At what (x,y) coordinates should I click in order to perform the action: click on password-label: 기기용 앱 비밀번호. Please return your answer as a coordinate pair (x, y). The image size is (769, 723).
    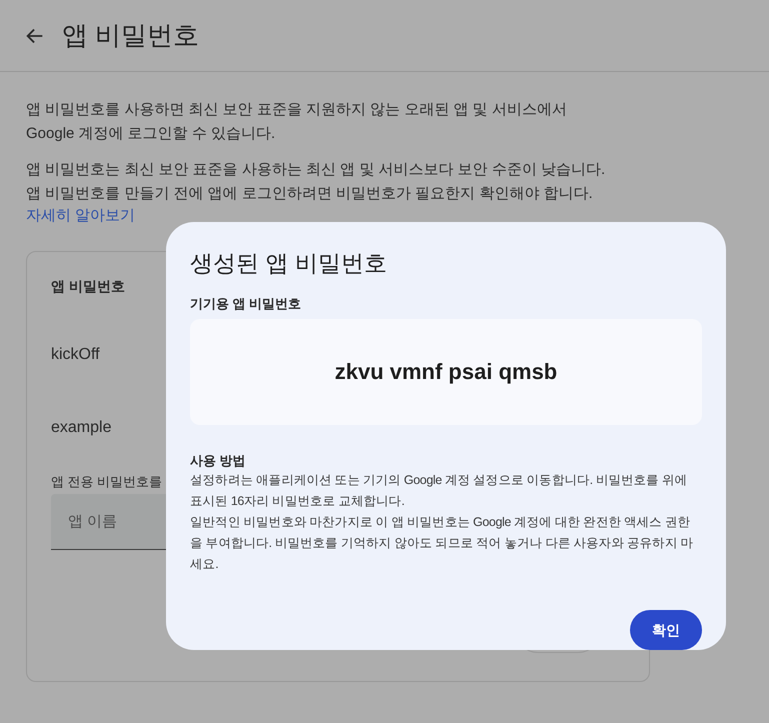
    Looking at the image, I should click on (246, 304).